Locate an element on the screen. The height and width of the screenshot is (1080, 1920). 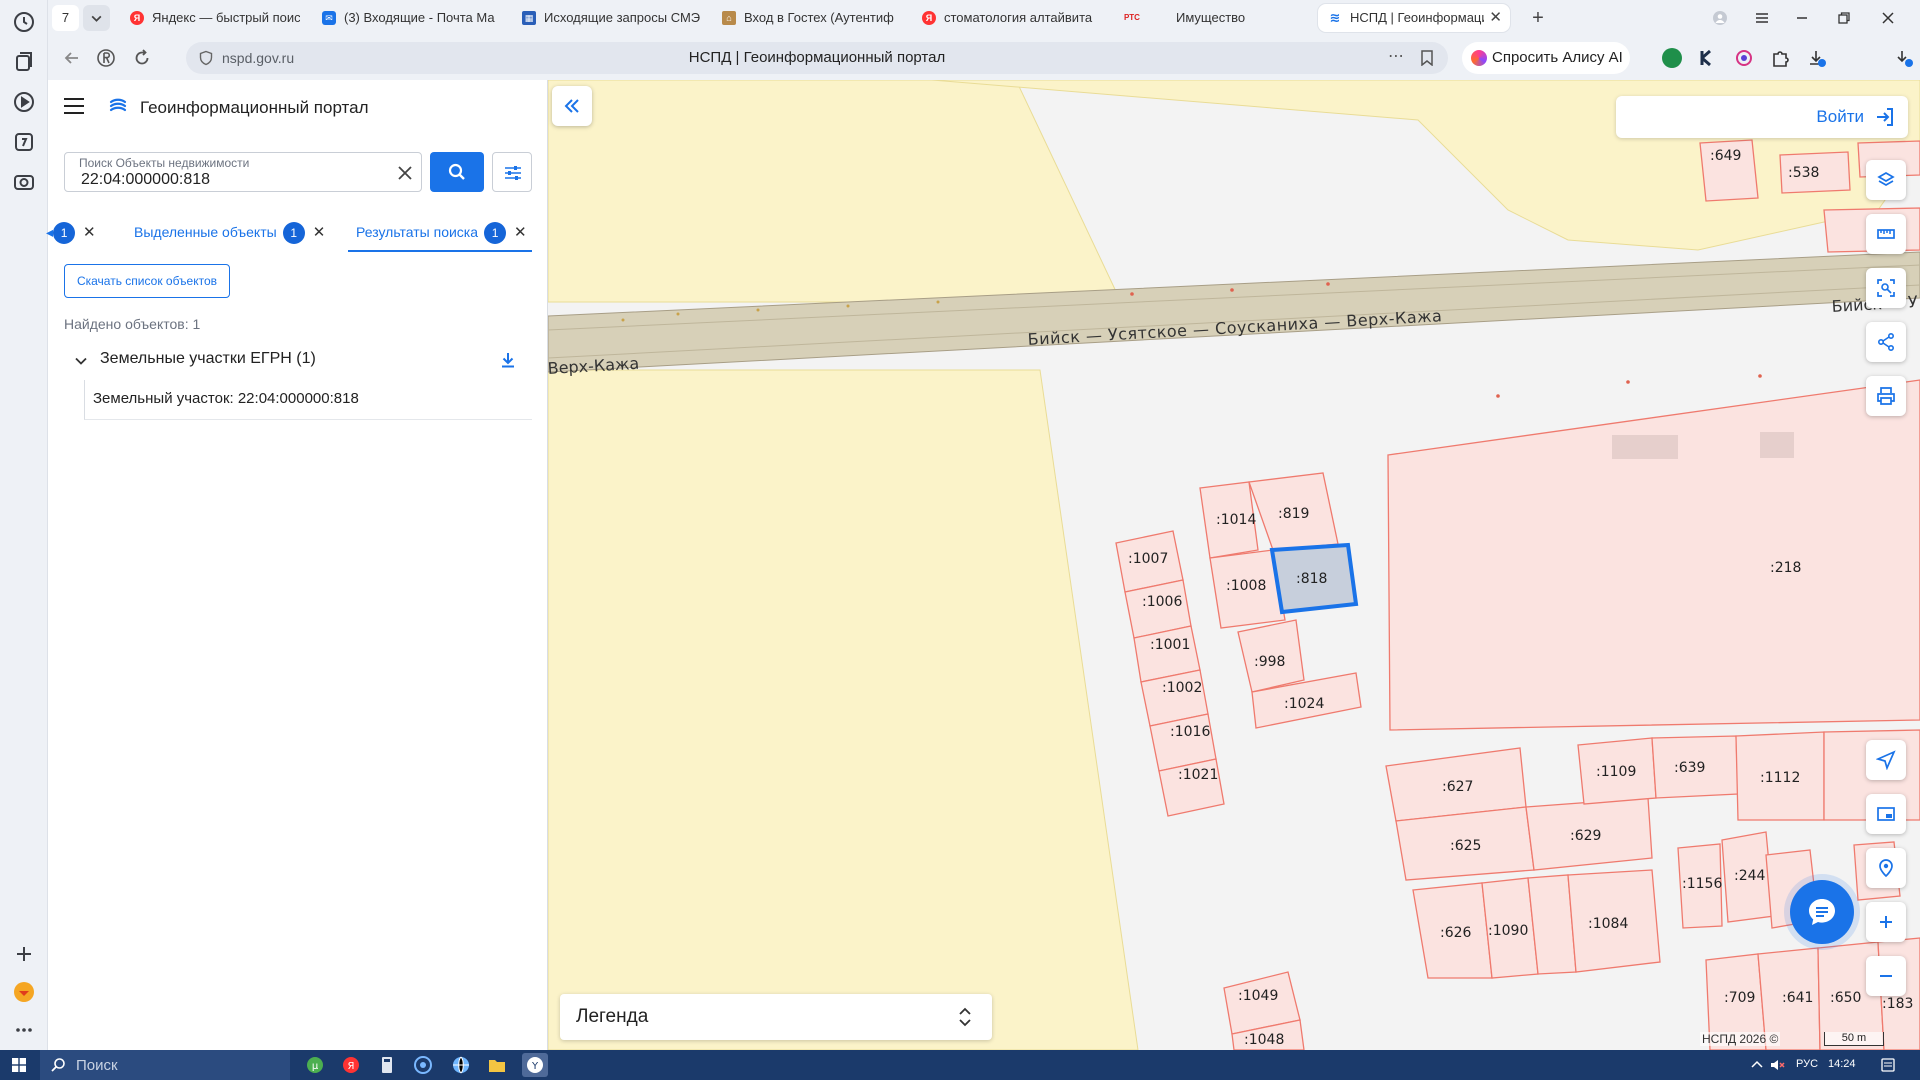
collapse-panel-button is located at coordinates (572, 106).